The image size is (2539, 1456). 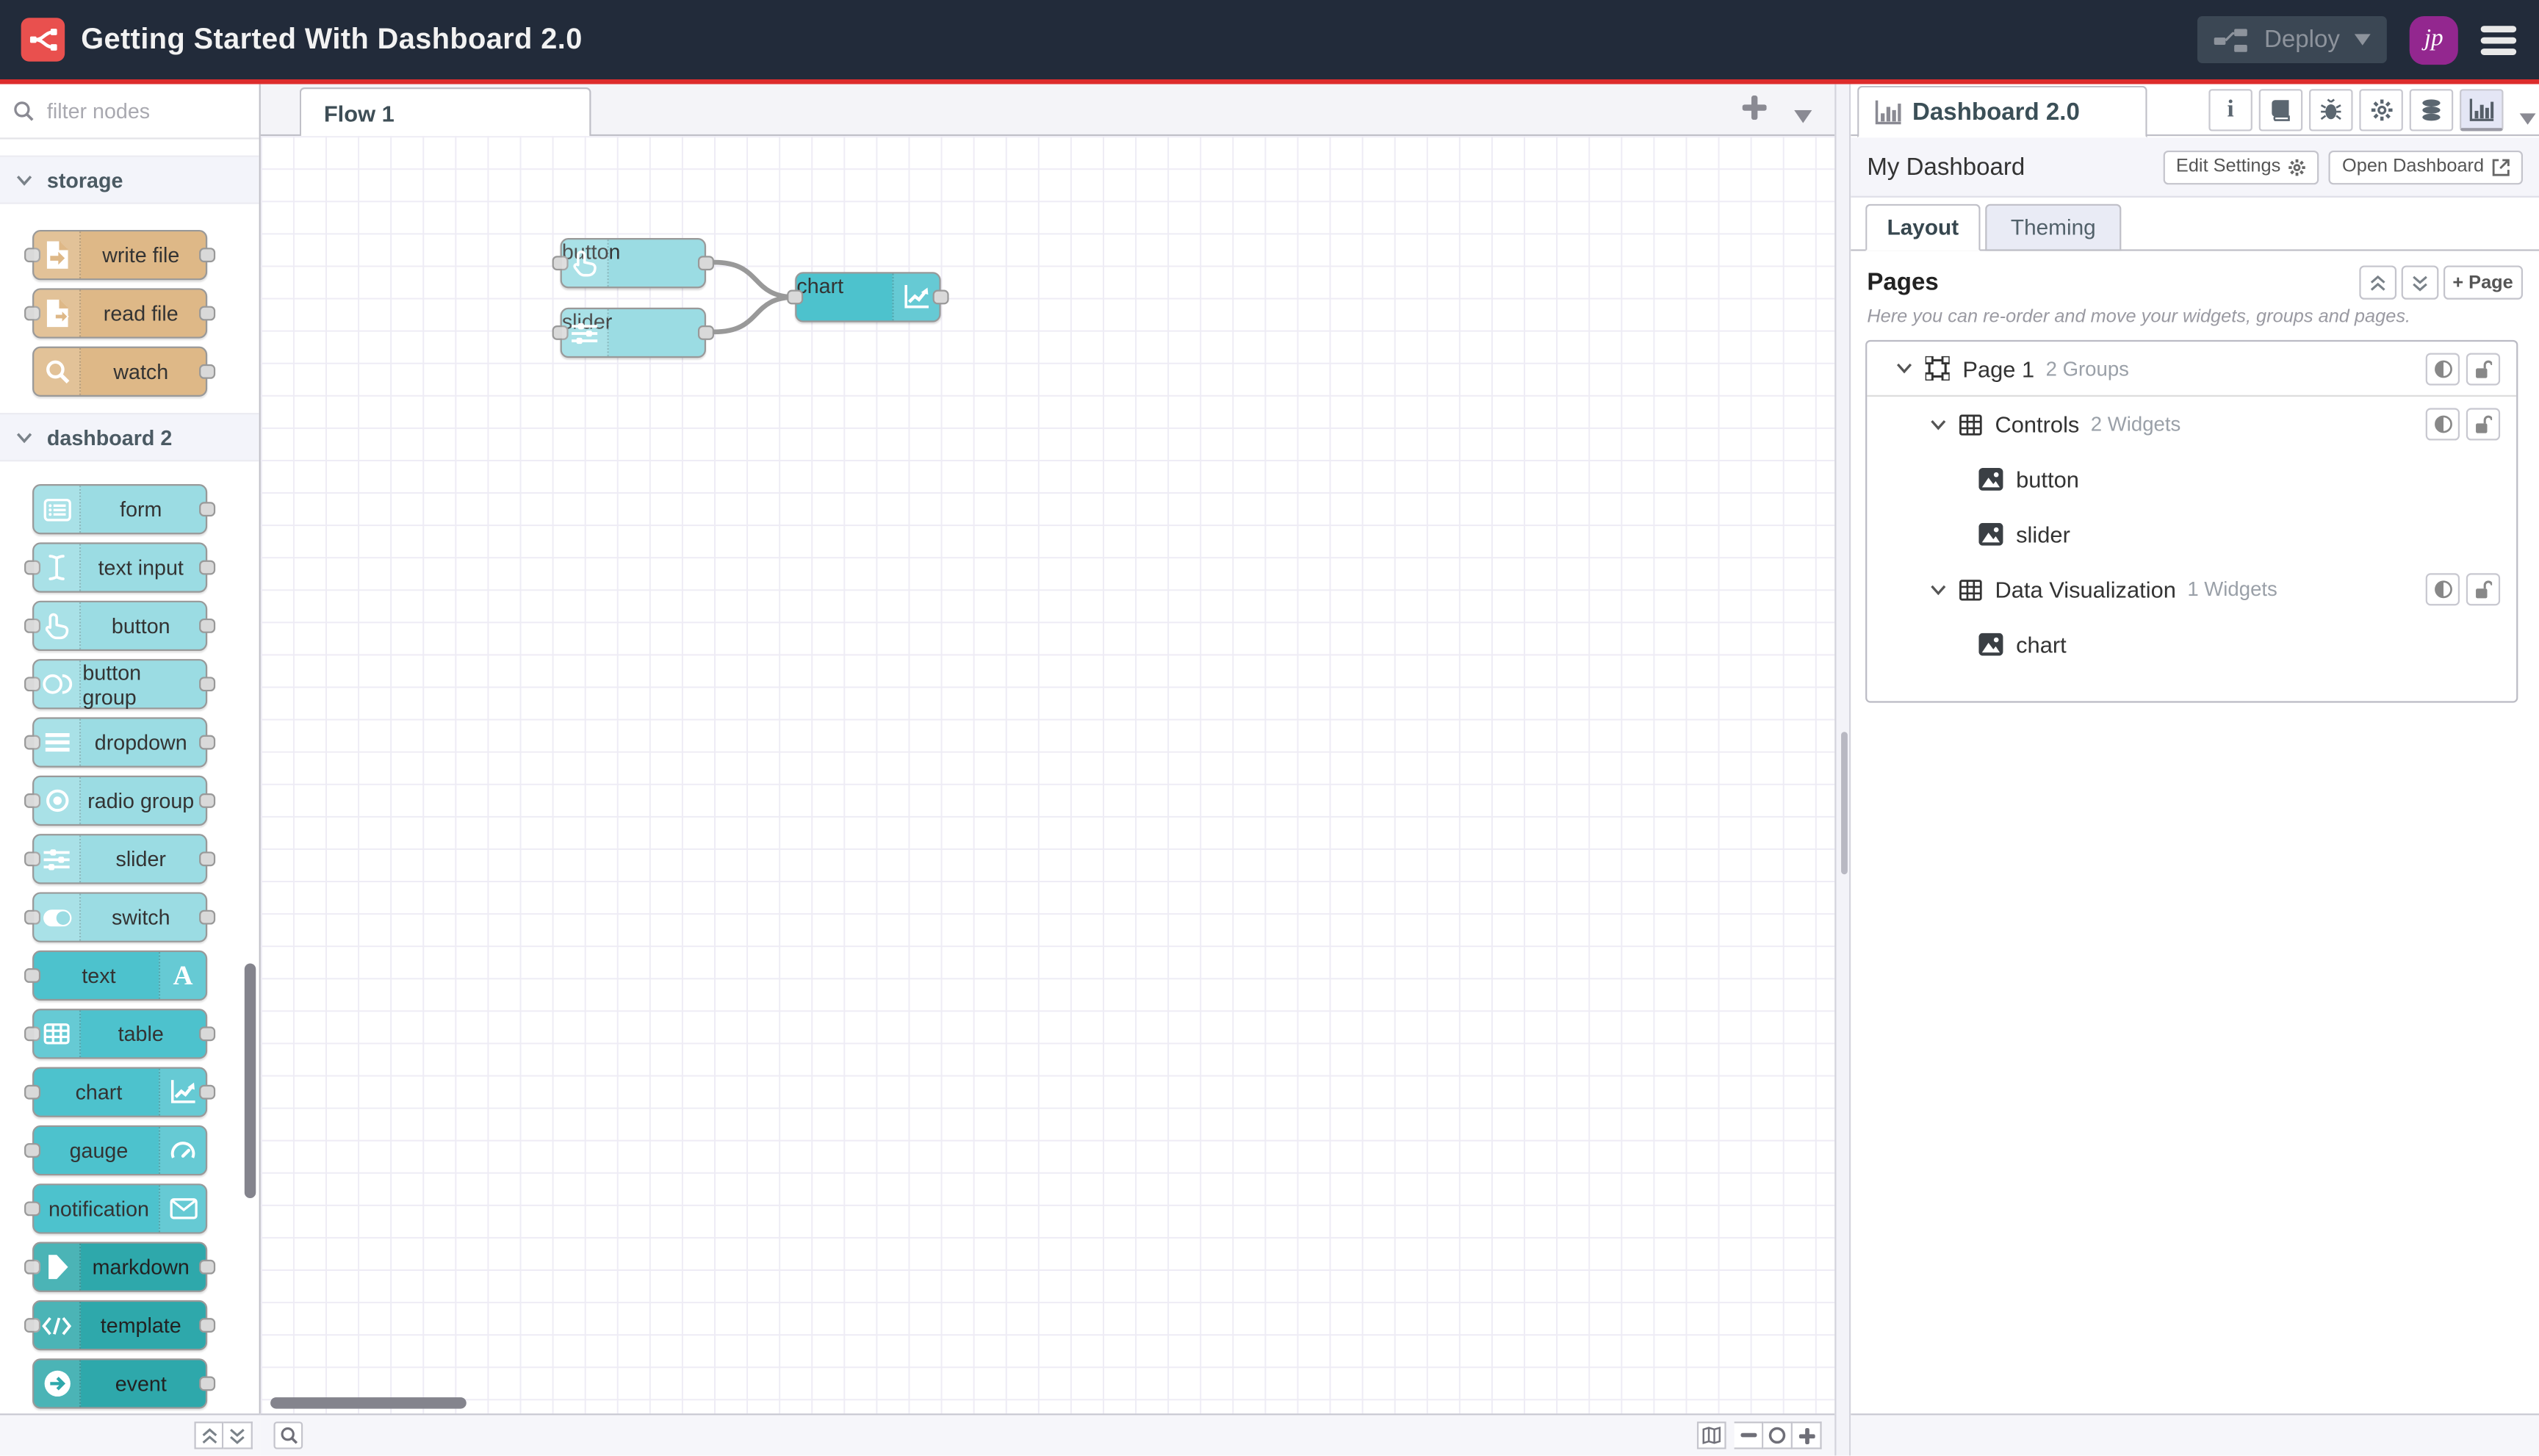 What do you see at coordinates (120, 800) in the screenshot?
I see `palette-node-radio-group: radio group` at bounding box center [120, 800].